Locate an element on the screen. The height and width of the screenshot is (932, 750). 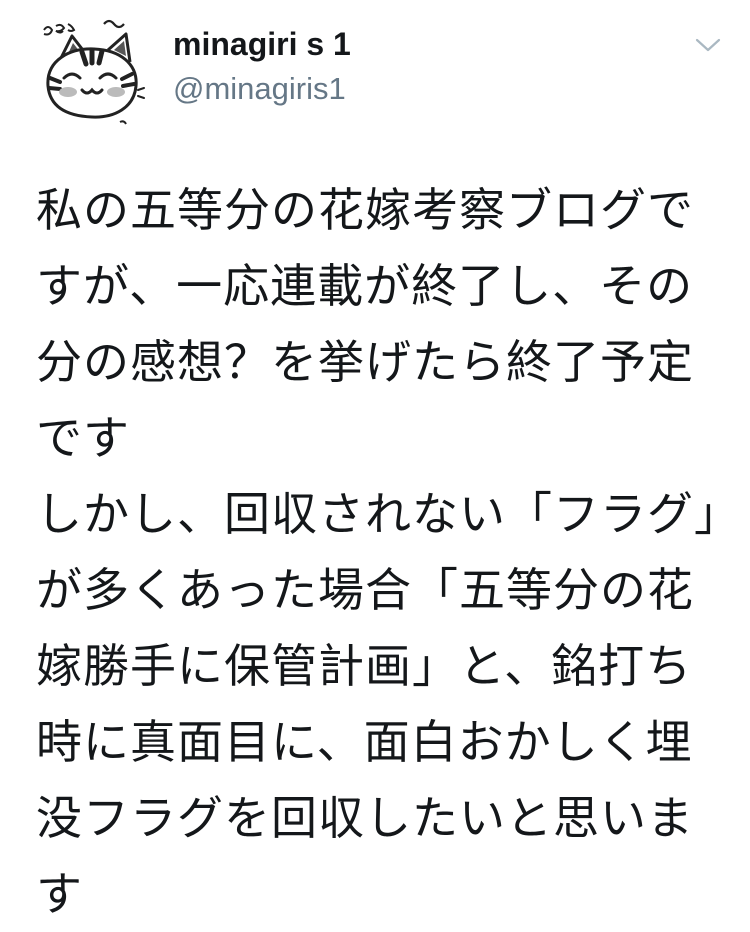
cat-avatar-icon is located at coordinates (90, 72).